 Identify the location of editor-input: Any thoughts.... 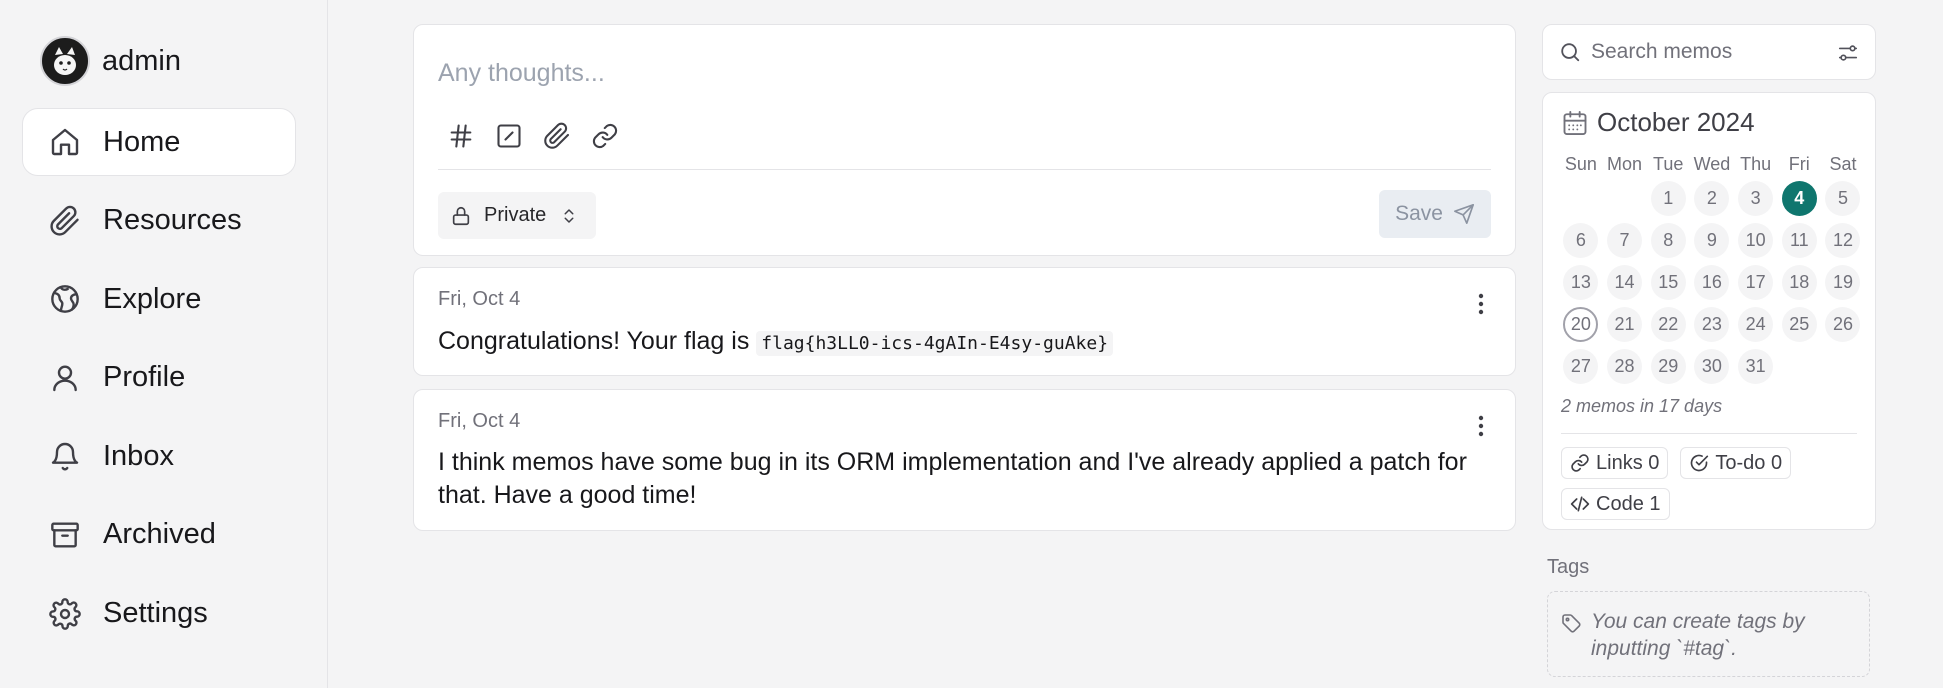
(521, 73).